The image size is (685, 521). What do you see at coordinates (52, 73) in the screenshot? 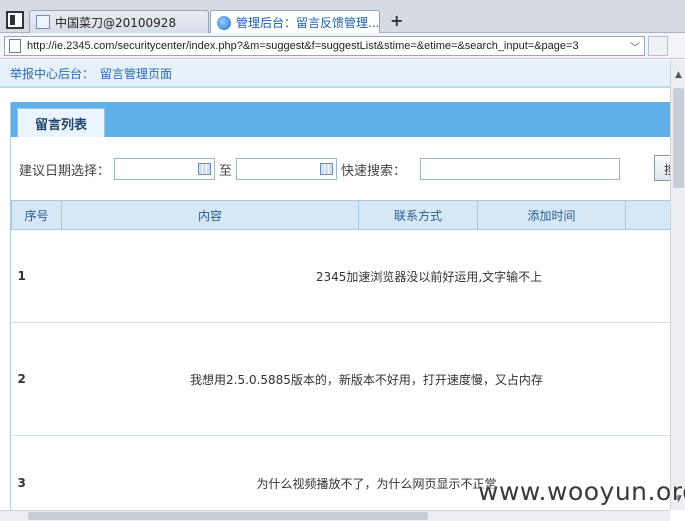
I see `breadcrumb-root: 举报中心后台：` at bounding box center [52, 73].